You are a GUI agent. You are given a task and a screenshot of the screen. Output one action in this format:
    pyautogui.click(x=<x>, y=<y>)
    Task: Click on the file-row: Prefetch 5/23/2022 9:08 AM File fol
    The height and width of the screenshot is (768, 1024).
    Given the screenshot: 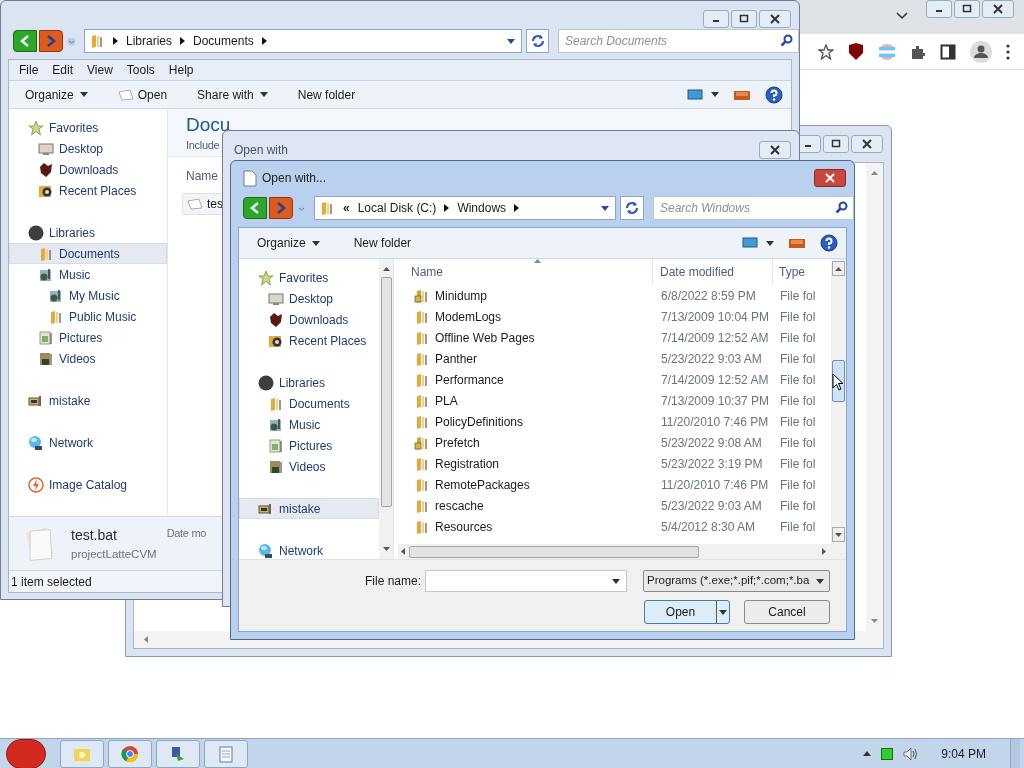 What is the action you would take?
    pyautogui.click(x=614, y=442)
    